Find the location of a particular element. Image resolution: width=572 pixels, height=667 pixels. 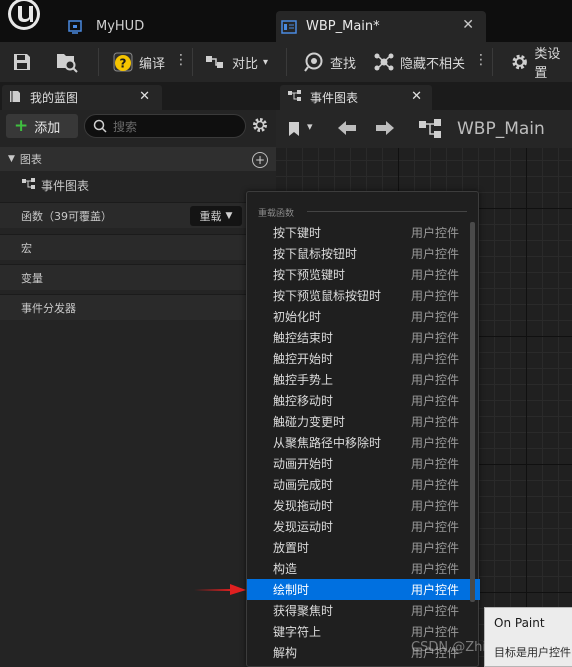

graph-editor-icon is located at coordinates (289, 26).